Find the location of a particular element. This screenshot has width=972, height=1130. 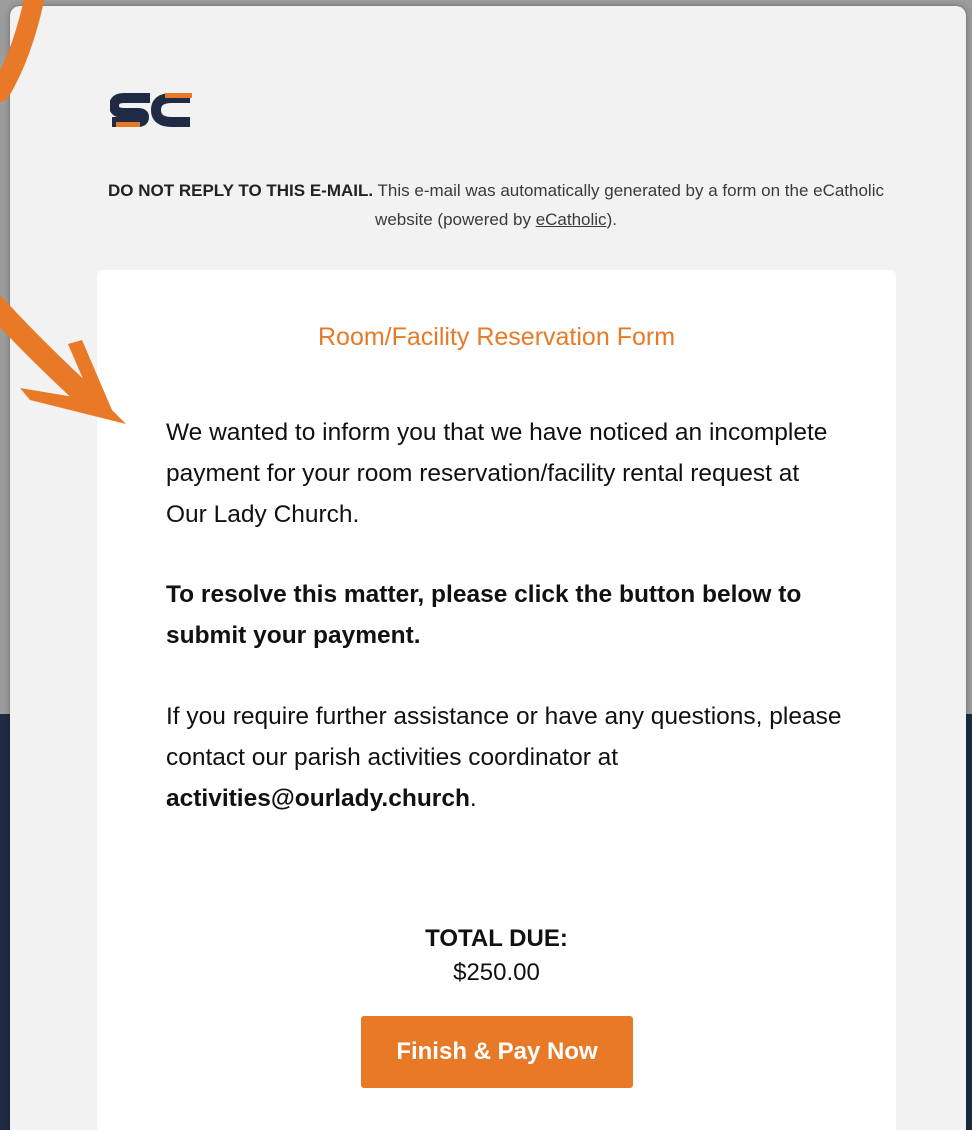

finish-pay-now-button: Finish & Pay Now is located at coordinates (497, 1052).